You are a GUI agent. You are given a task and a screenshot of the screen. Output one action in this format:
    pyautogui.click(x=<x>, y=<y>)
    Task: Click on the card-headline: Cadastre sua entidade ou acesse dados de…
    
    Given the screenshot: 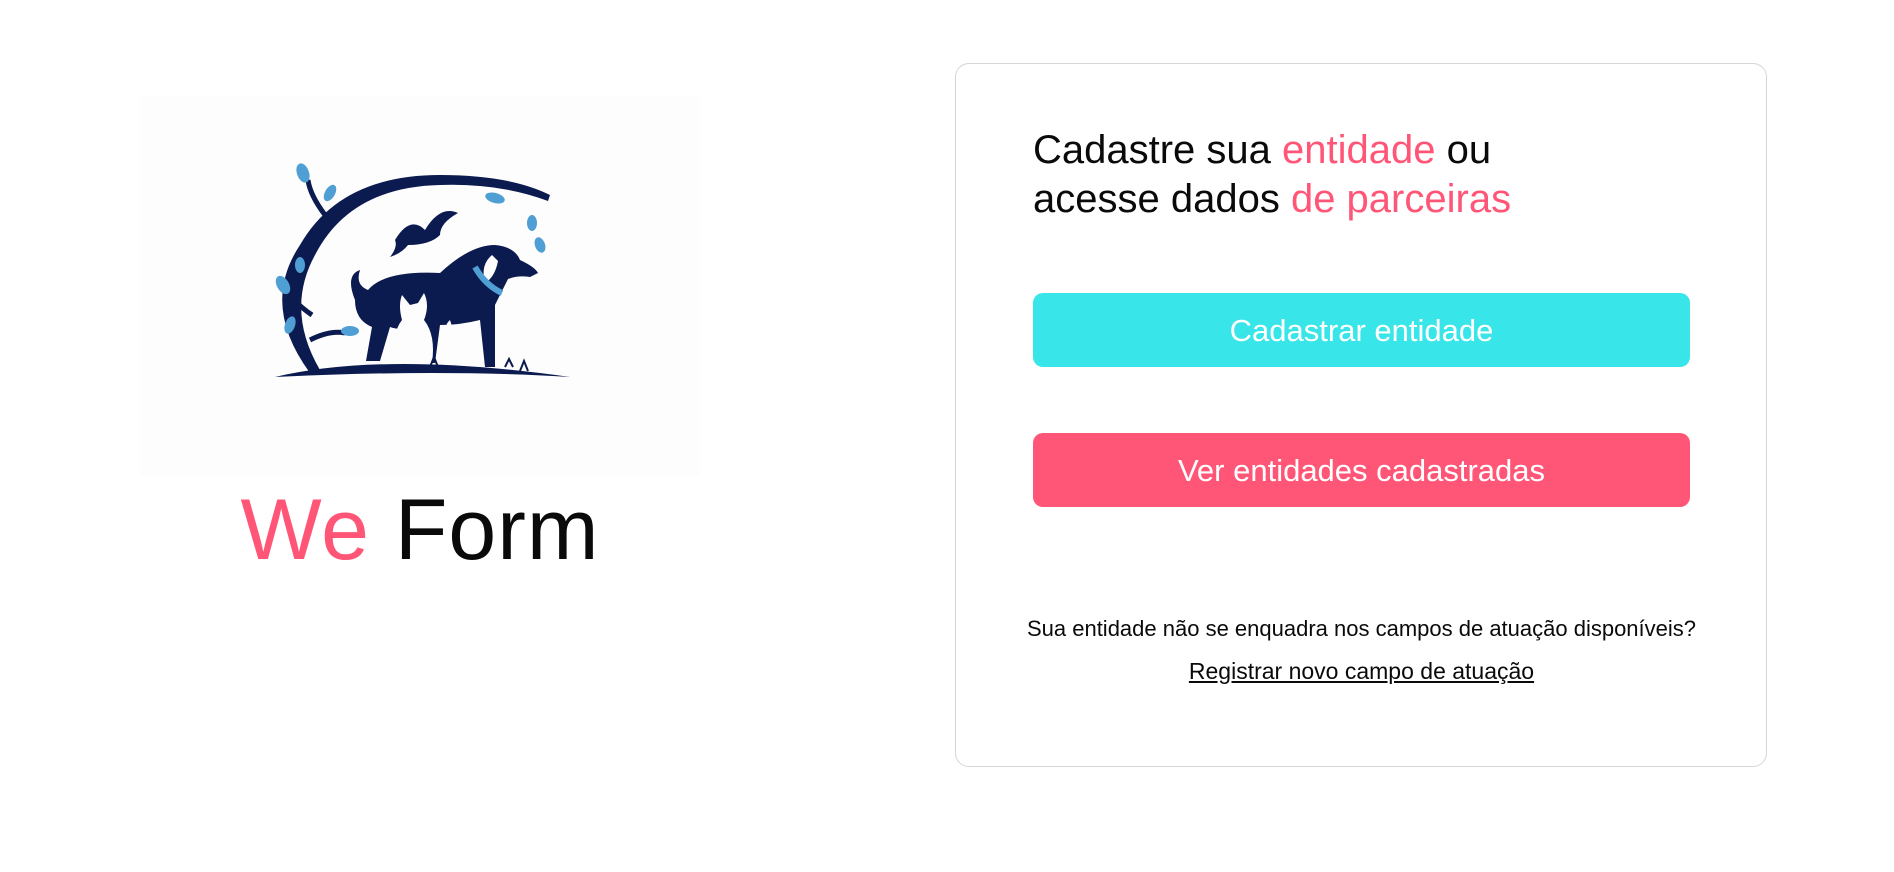 What is the action you would take?
    pyautogui.click(x=1383, y=175)
    